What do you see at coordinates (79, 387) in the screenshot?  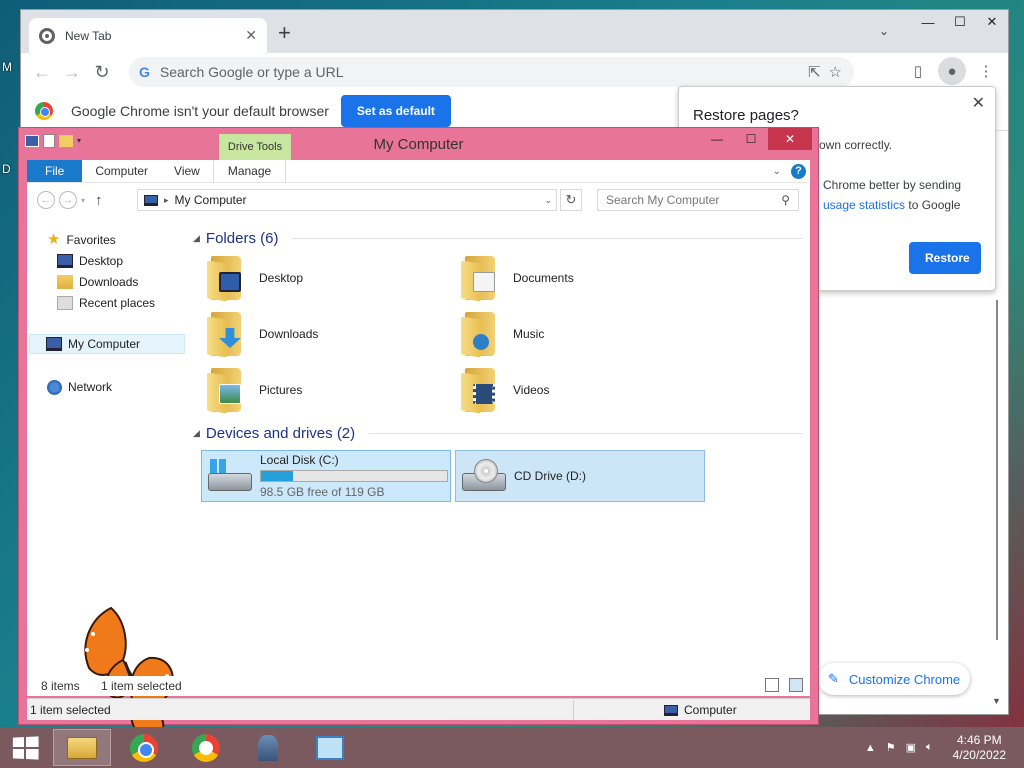 I see `nav-network: Network` at bounding box center [79, 387].